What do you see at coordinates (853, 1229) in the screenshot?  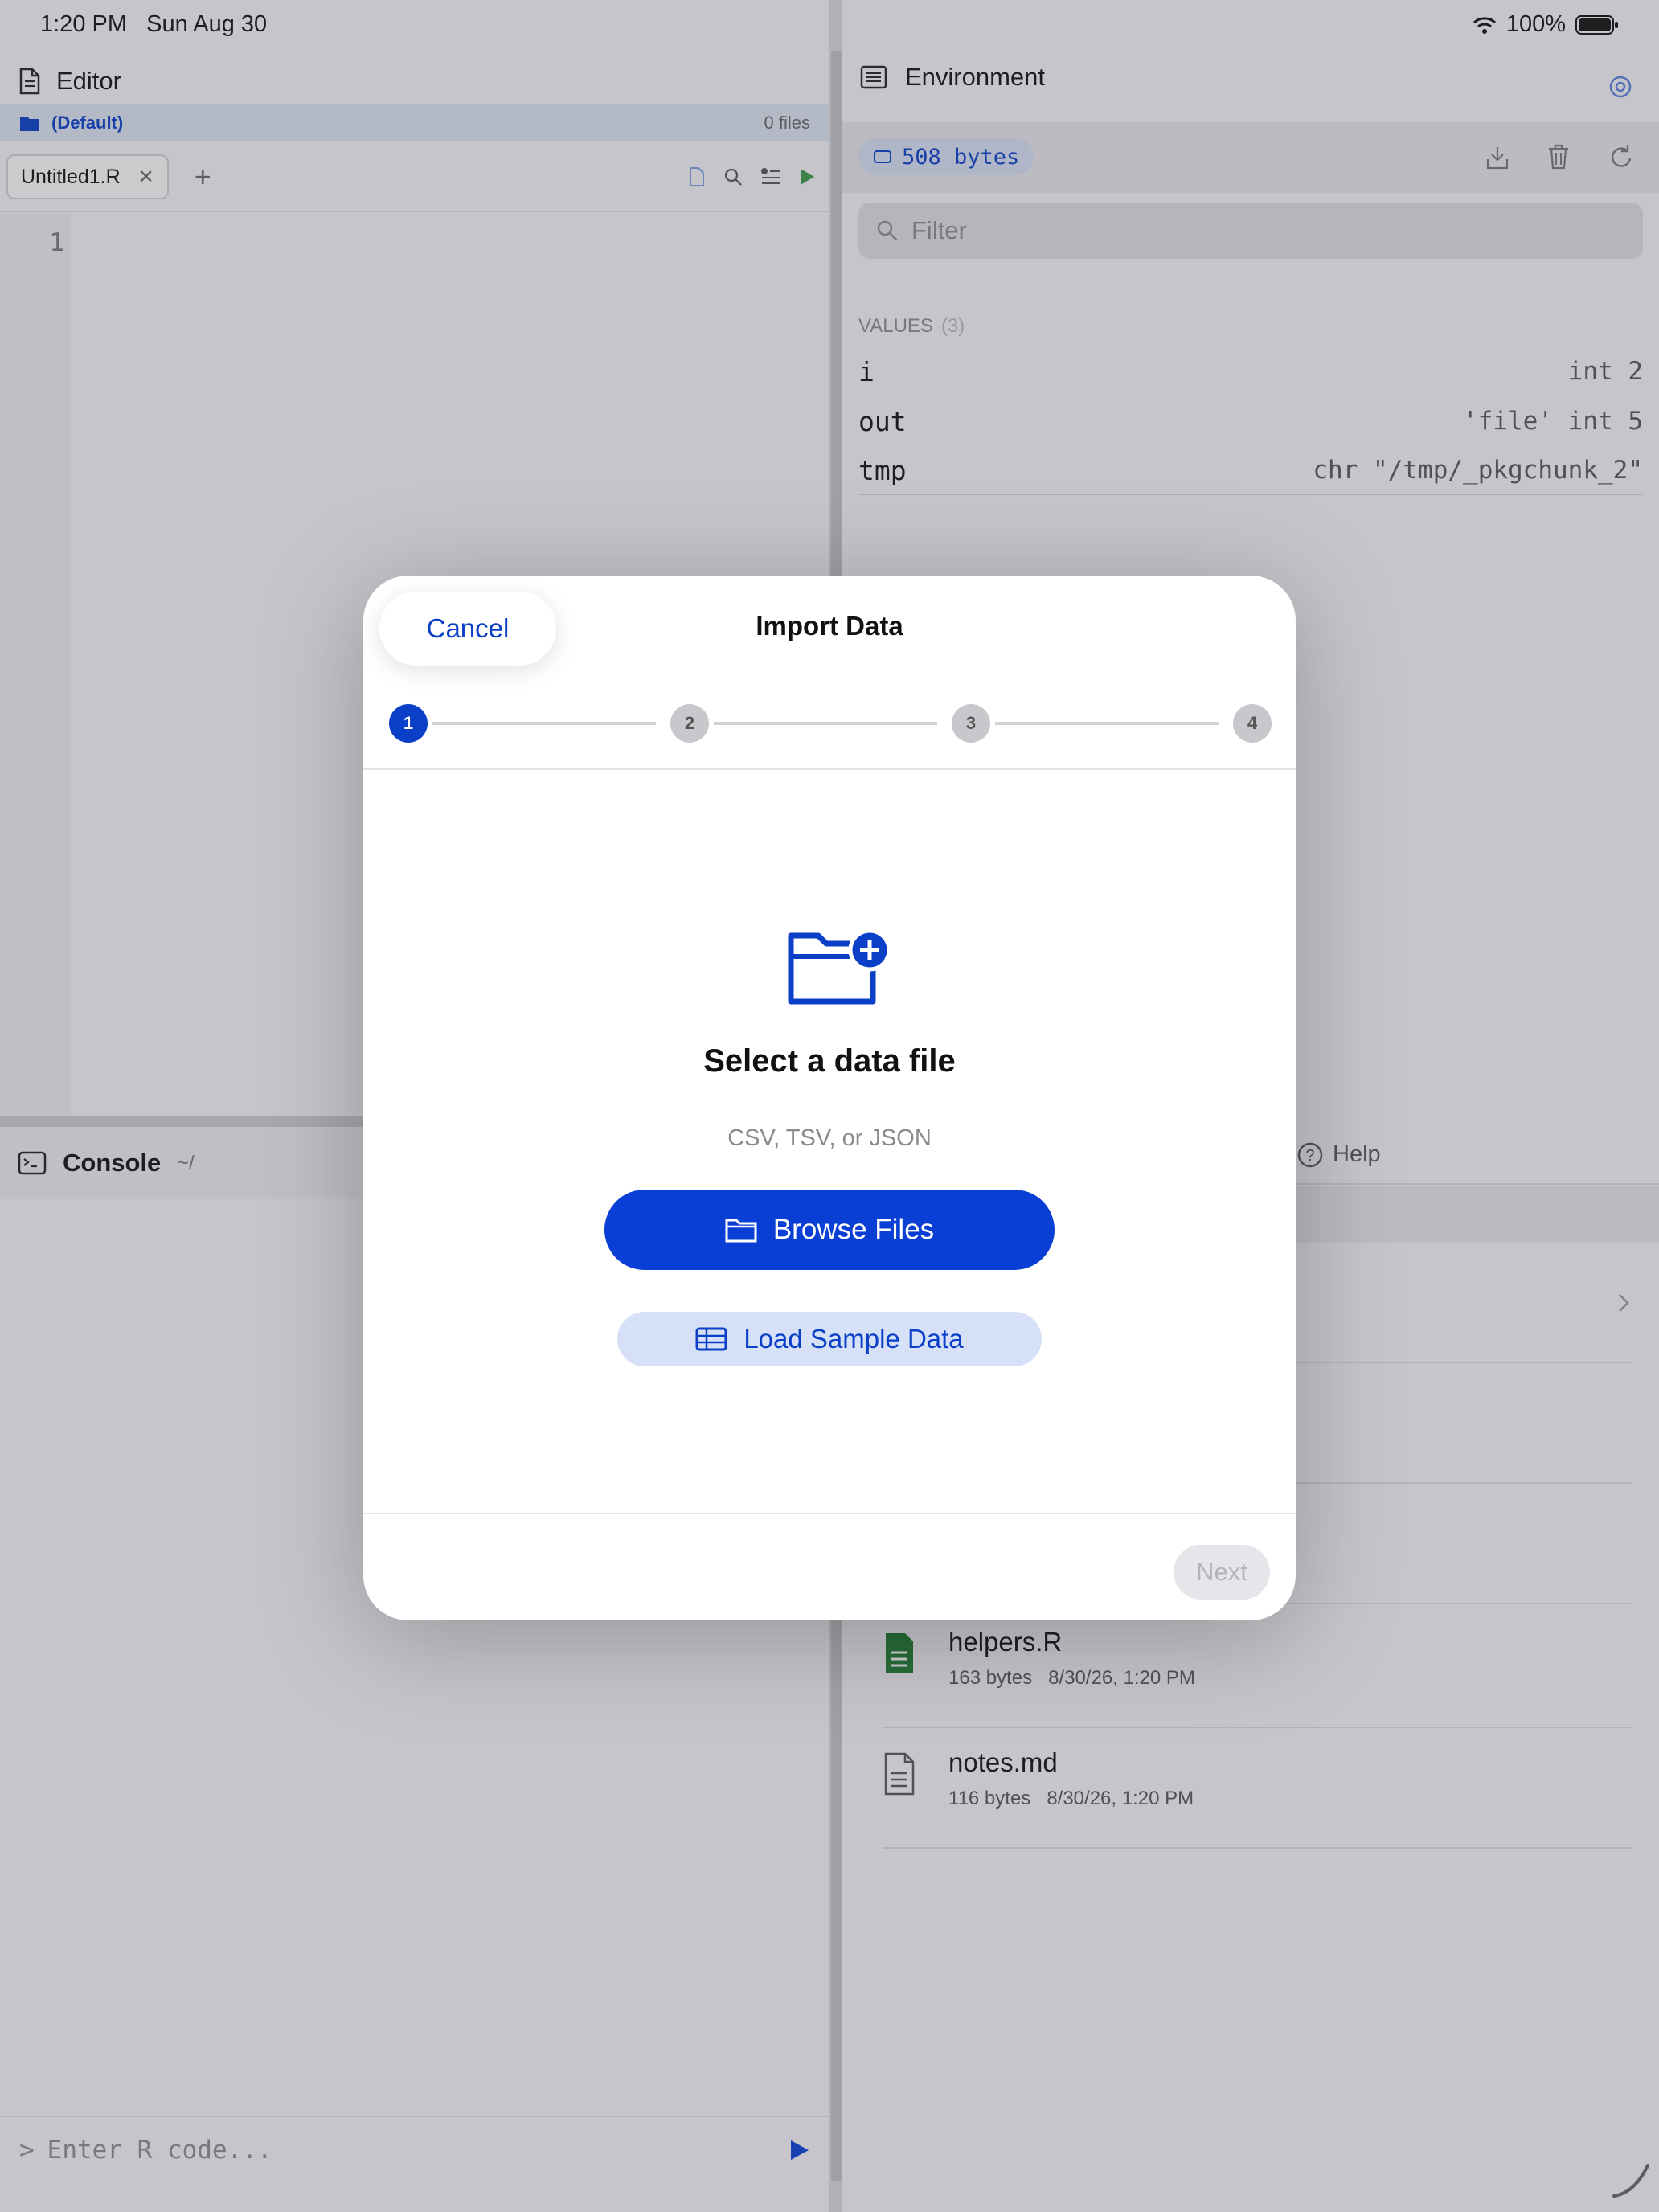 I see `browse-files-label: Browse Files` at bounding box center [853, 1229].